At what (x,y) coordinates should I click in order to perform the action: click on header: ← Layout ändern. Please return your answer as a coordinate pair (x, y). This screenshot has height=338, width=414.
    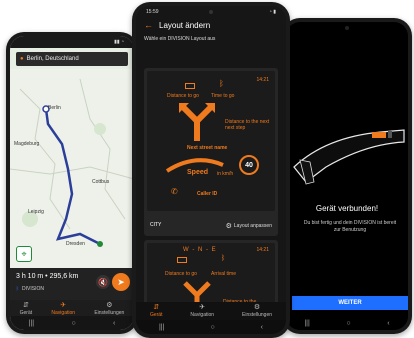
    Looking at the image, I should click on (177, 25).